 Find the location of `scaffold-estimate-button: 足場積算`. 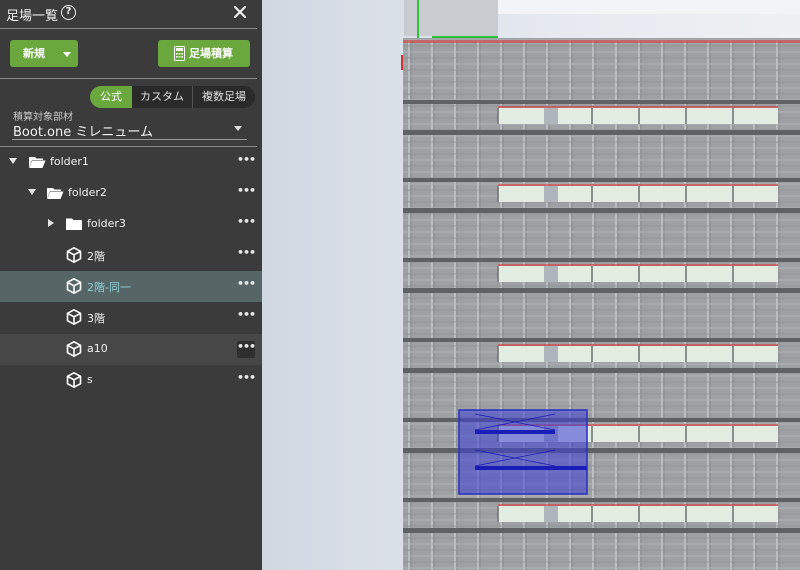

scaffold-estimate-button: 足場積算 is located at coordinates (204, 53).